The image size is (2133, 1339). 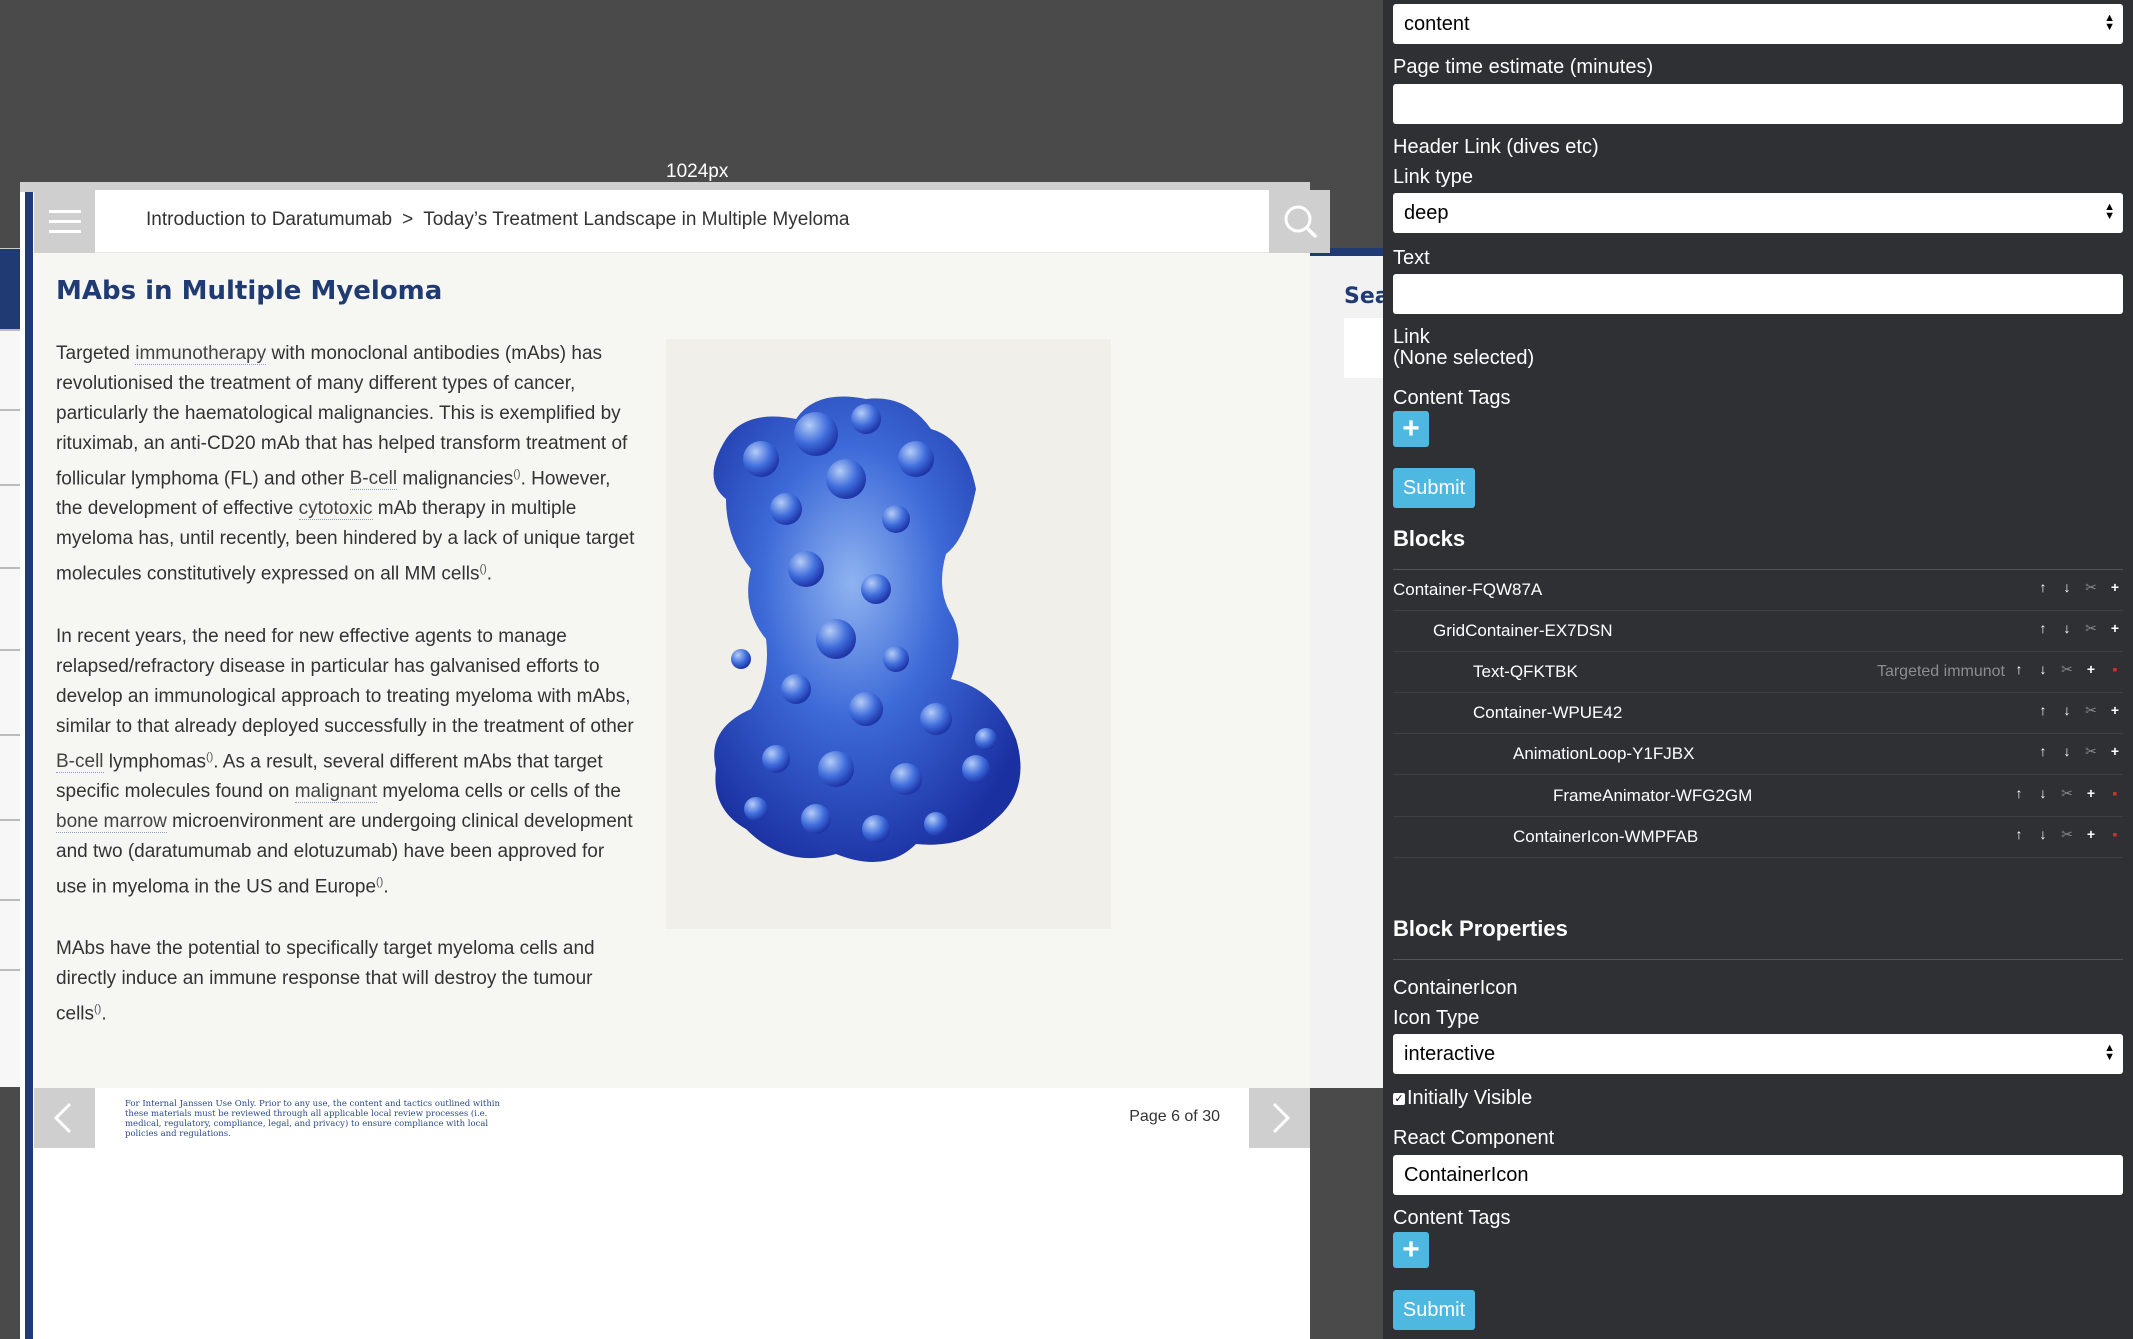 What do you see at coordinates (269, 219) in the screenshot?
I see `breadcrumb-module: Introduction to Daratumumab` at bounding box center [269, 219].